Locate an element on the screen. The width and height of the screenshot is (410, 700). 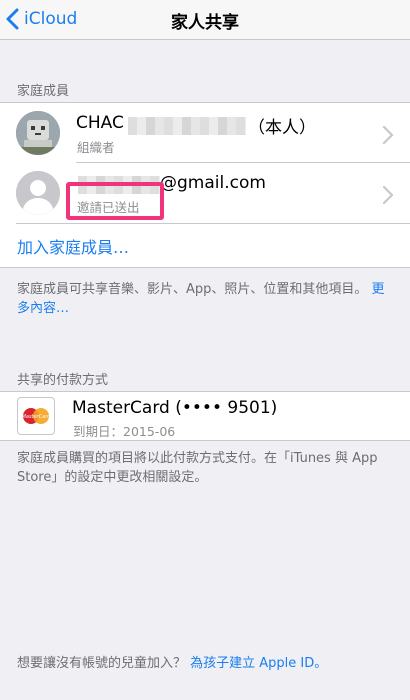
avatar-photo-icon is located at coordinates (38, 133).